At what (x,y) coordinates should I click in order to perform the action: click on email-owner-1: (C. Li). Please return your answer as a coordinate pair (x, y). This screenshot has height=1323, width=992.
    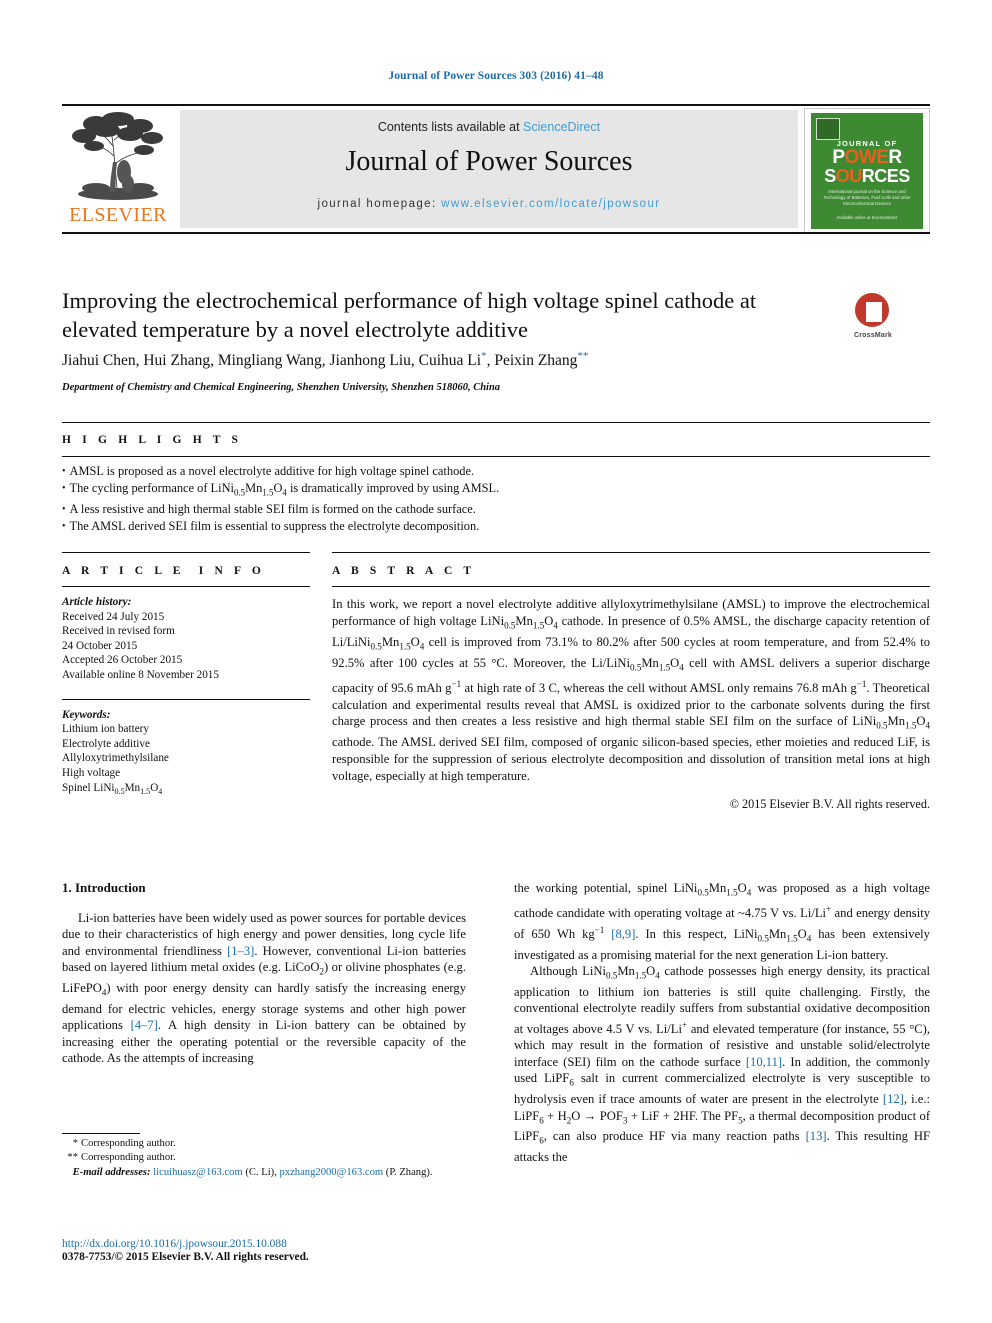
    Looking at the image, I should click on (260, 1172).